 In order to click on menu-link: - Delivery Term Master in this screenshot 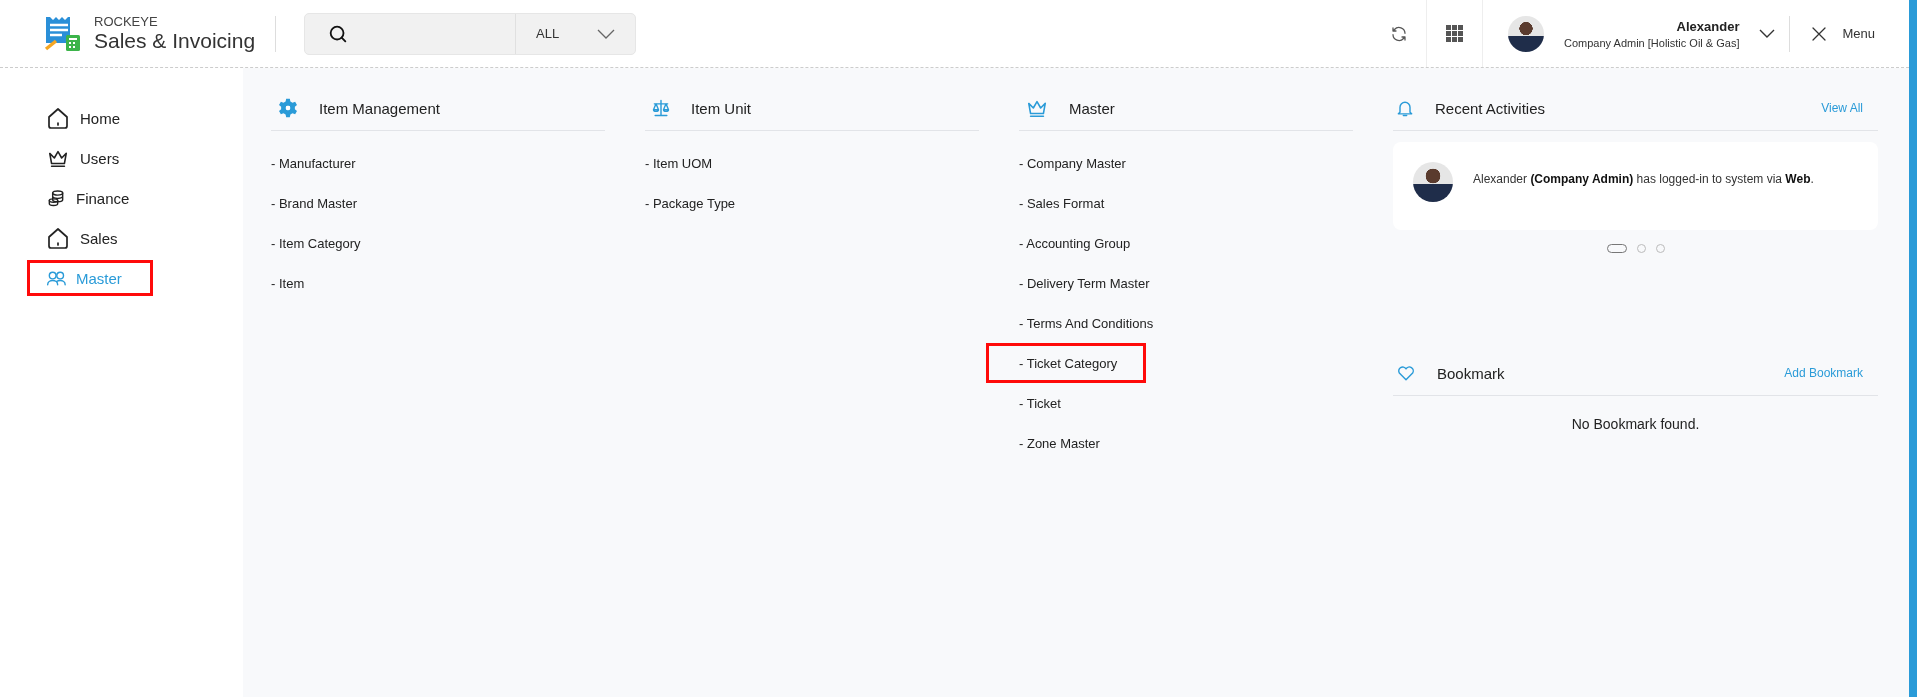, I will do `click(1186, 283)`.